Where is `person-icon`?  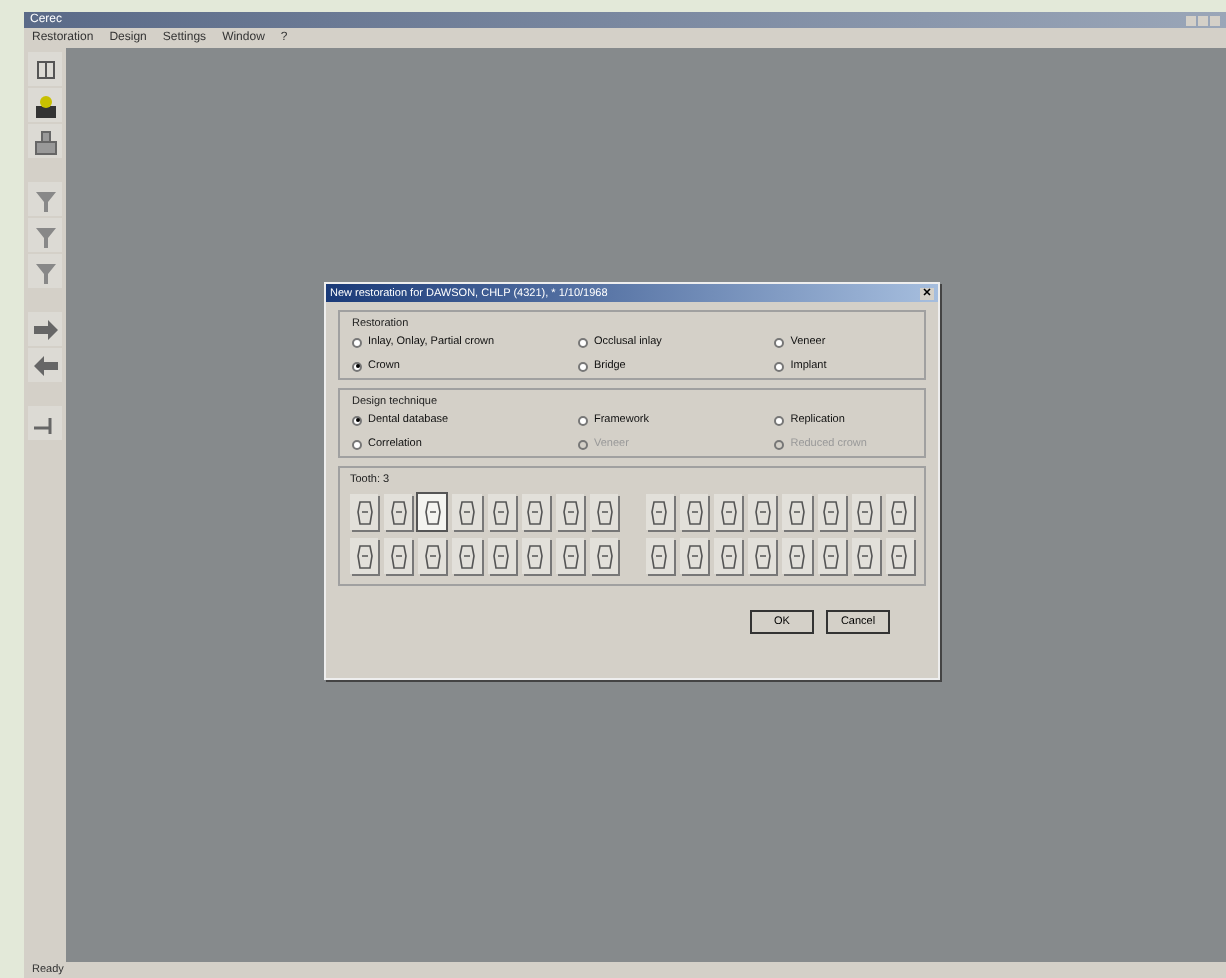
person-icon is located at coordinates (45, 105).